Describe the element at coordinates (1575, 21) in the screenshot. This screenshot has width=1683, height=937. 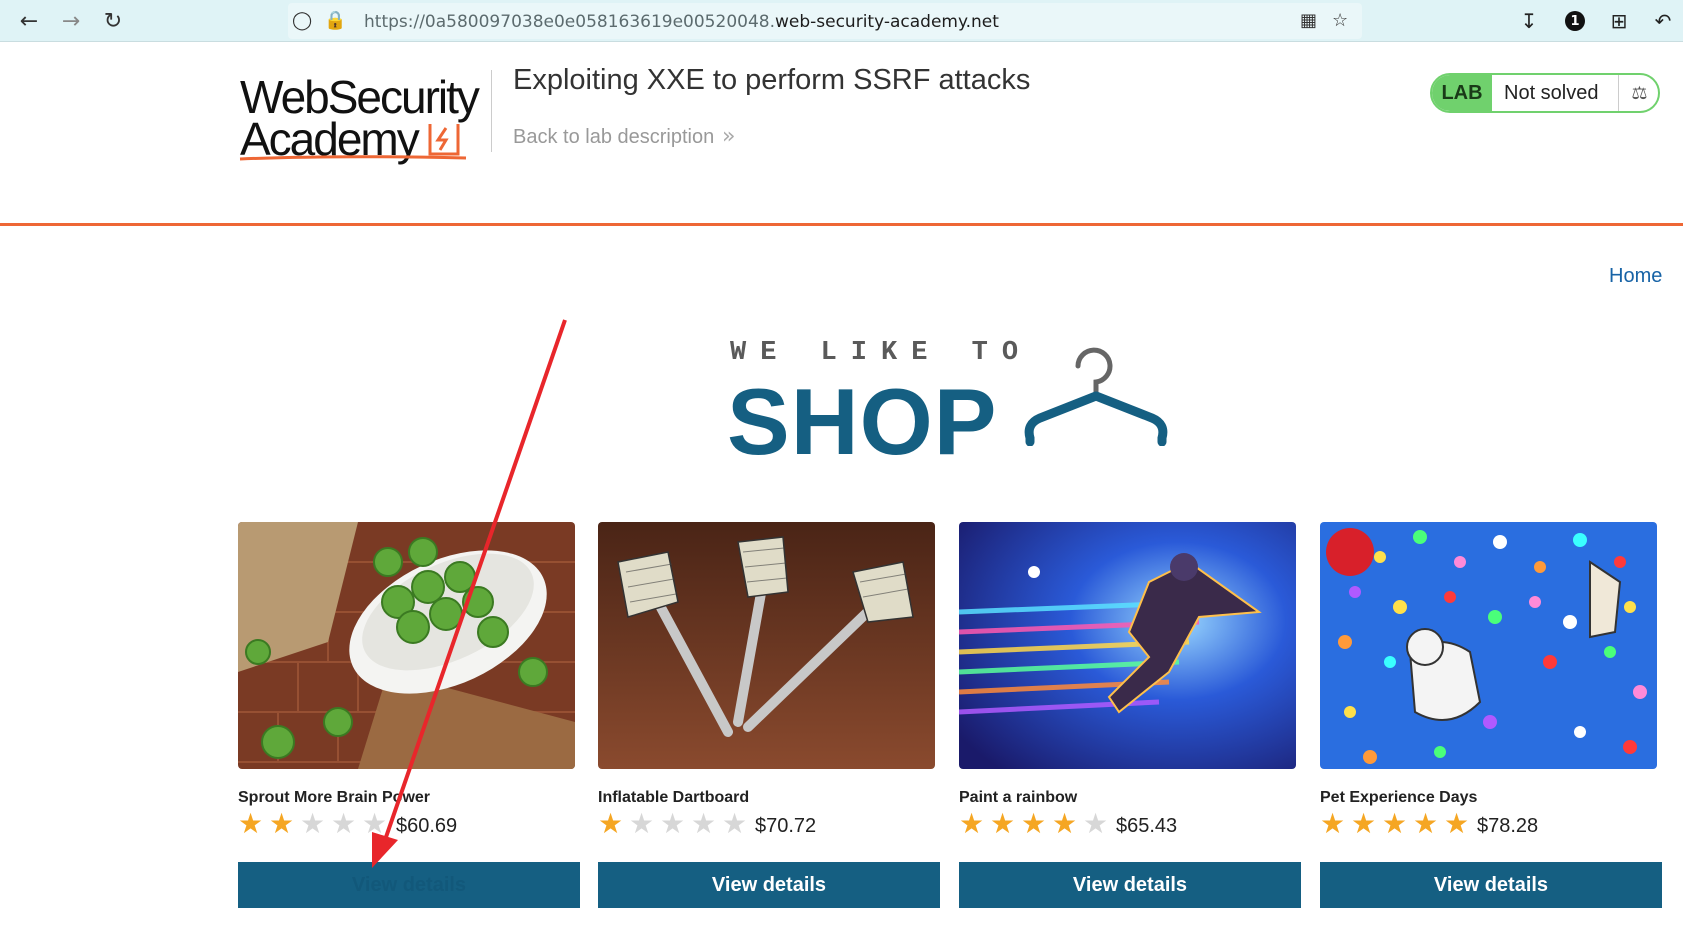
I see `profile-badge-icon: 1` at that location.